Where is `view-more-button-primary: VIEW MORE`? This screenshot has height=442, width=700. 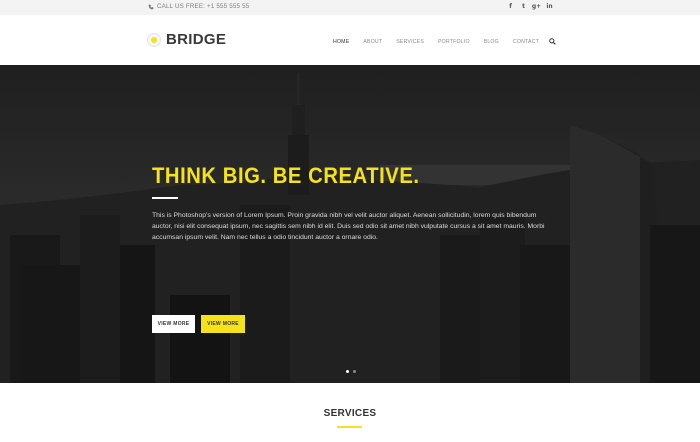
view-more-button-primary: VIEW MORE is located at coordinates (173, 324).